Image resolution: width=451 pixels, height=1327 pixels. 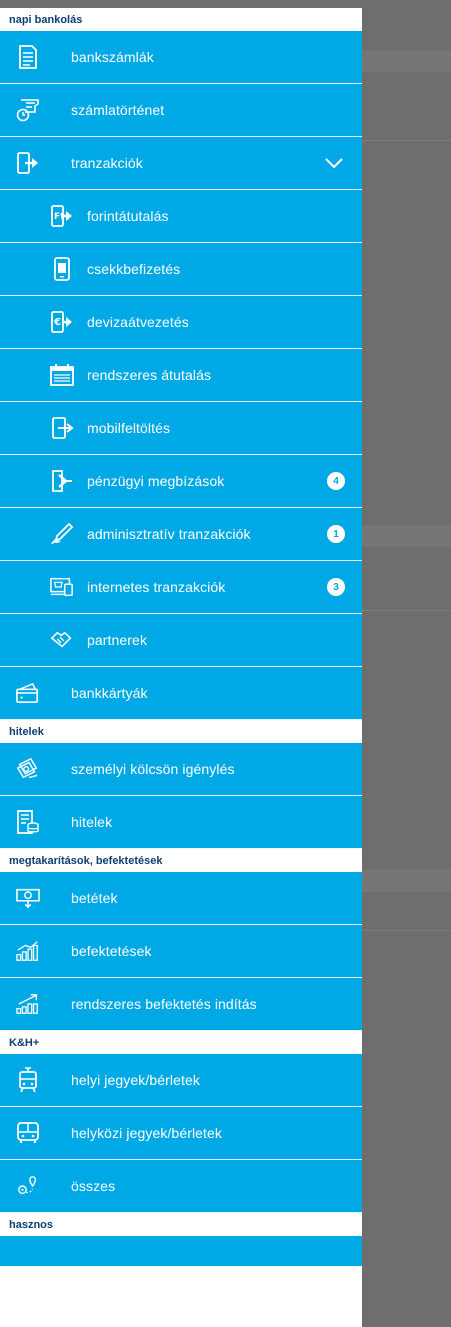 I want to click on history-receipt-icon, so click(x=28, y=110).